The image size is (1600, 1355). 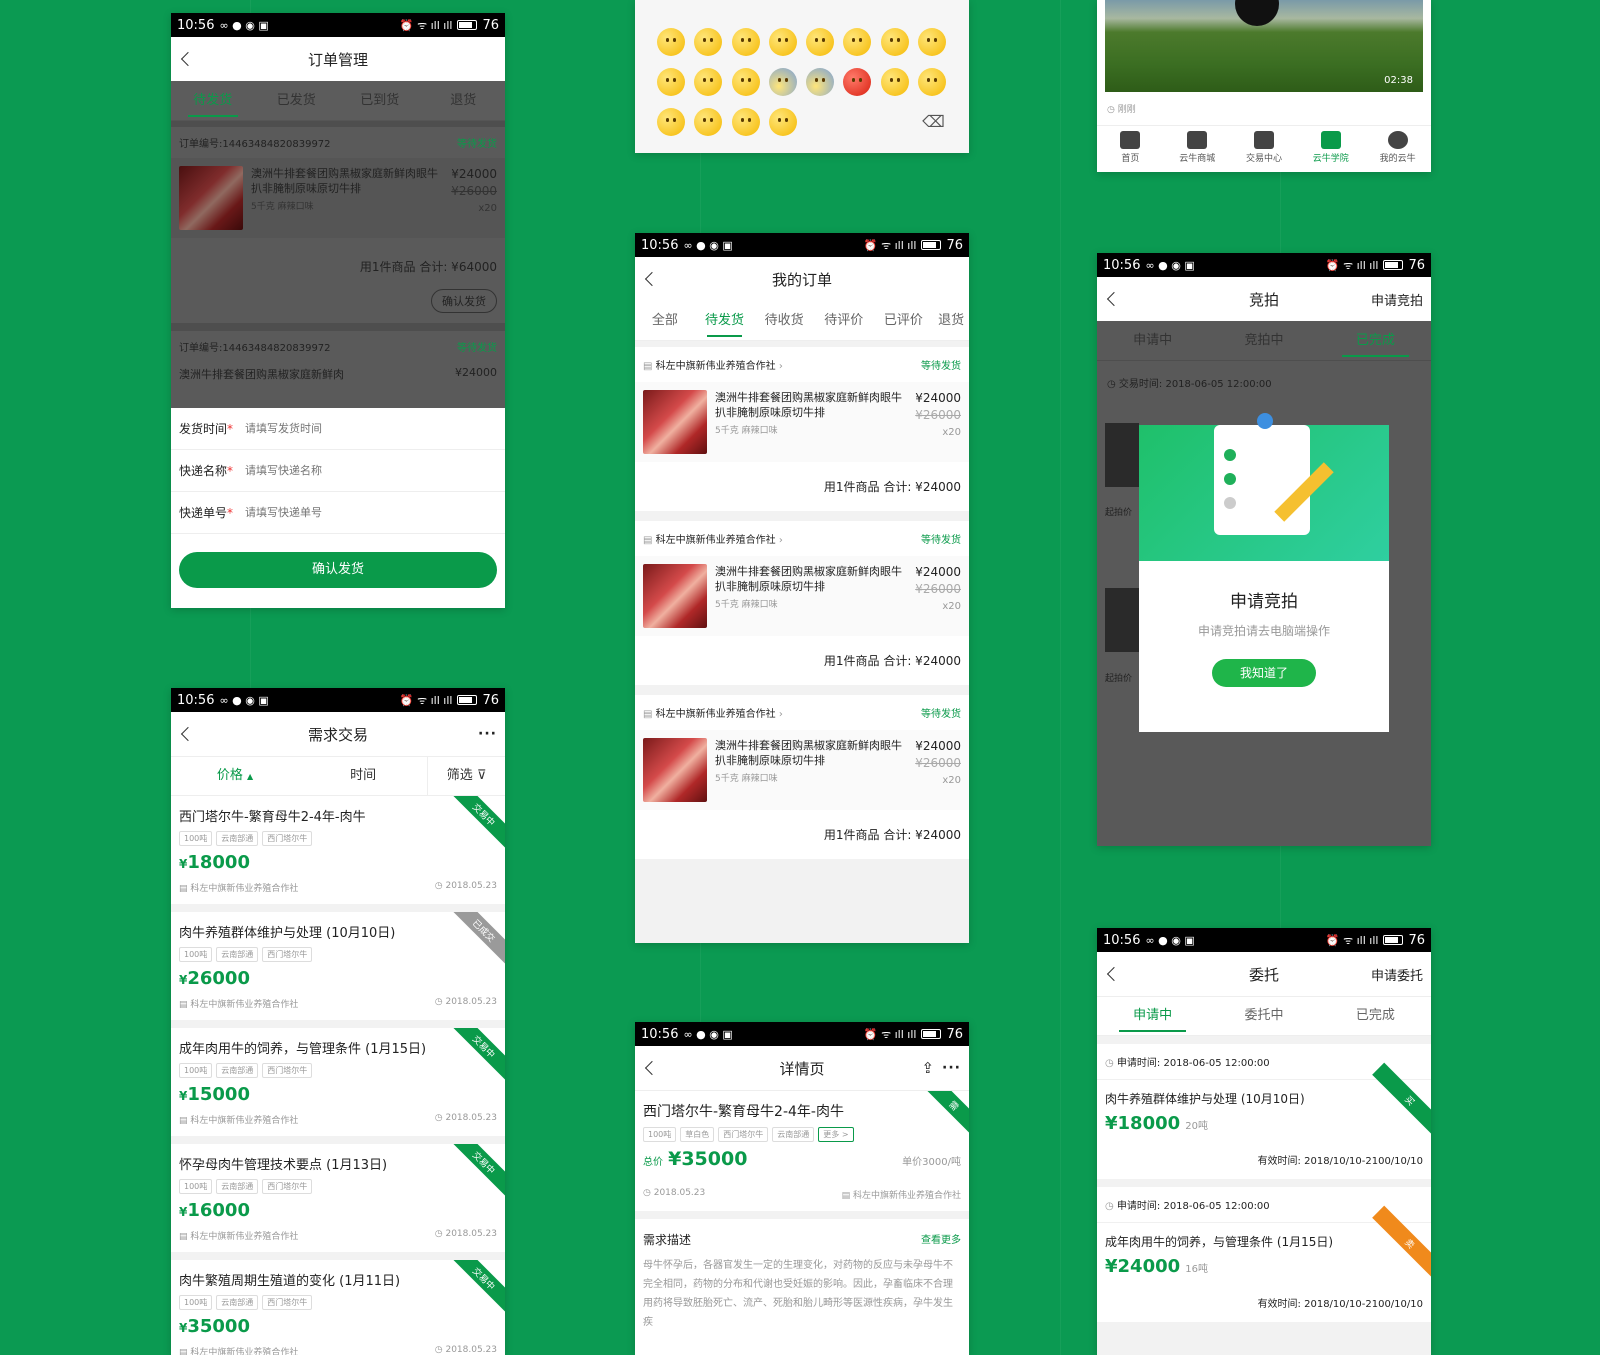 I want to click on tab-shipped: 已发货, so click(x=297, y=101).